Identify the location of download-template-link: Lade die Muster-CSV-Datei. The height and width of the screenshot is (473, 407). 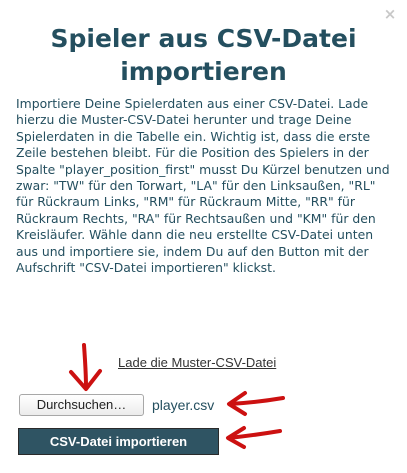
(197, 363).